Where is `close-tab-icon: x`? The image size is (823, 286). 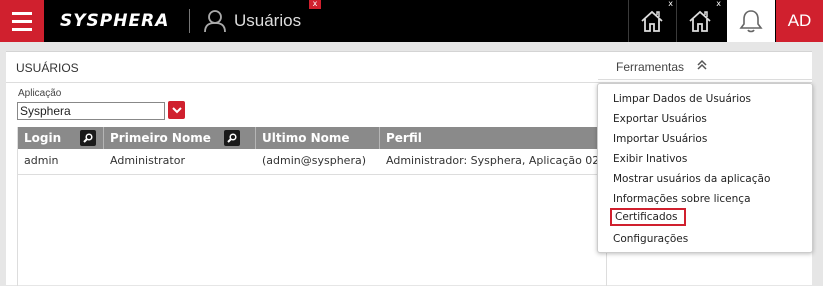 close-tab-icon: x is located at coordinates (315, 4).